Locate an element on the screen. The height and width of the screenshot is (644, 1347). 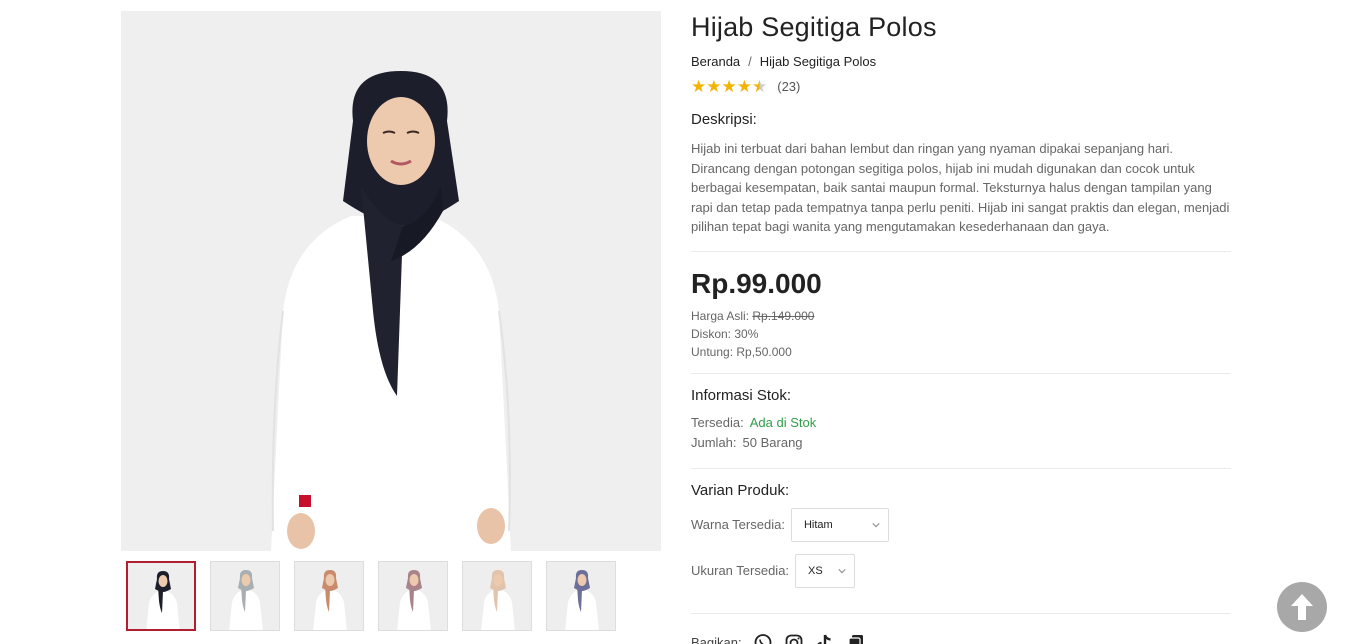
original-price-label: Harga Asli: is located at coordinates (722, 315).